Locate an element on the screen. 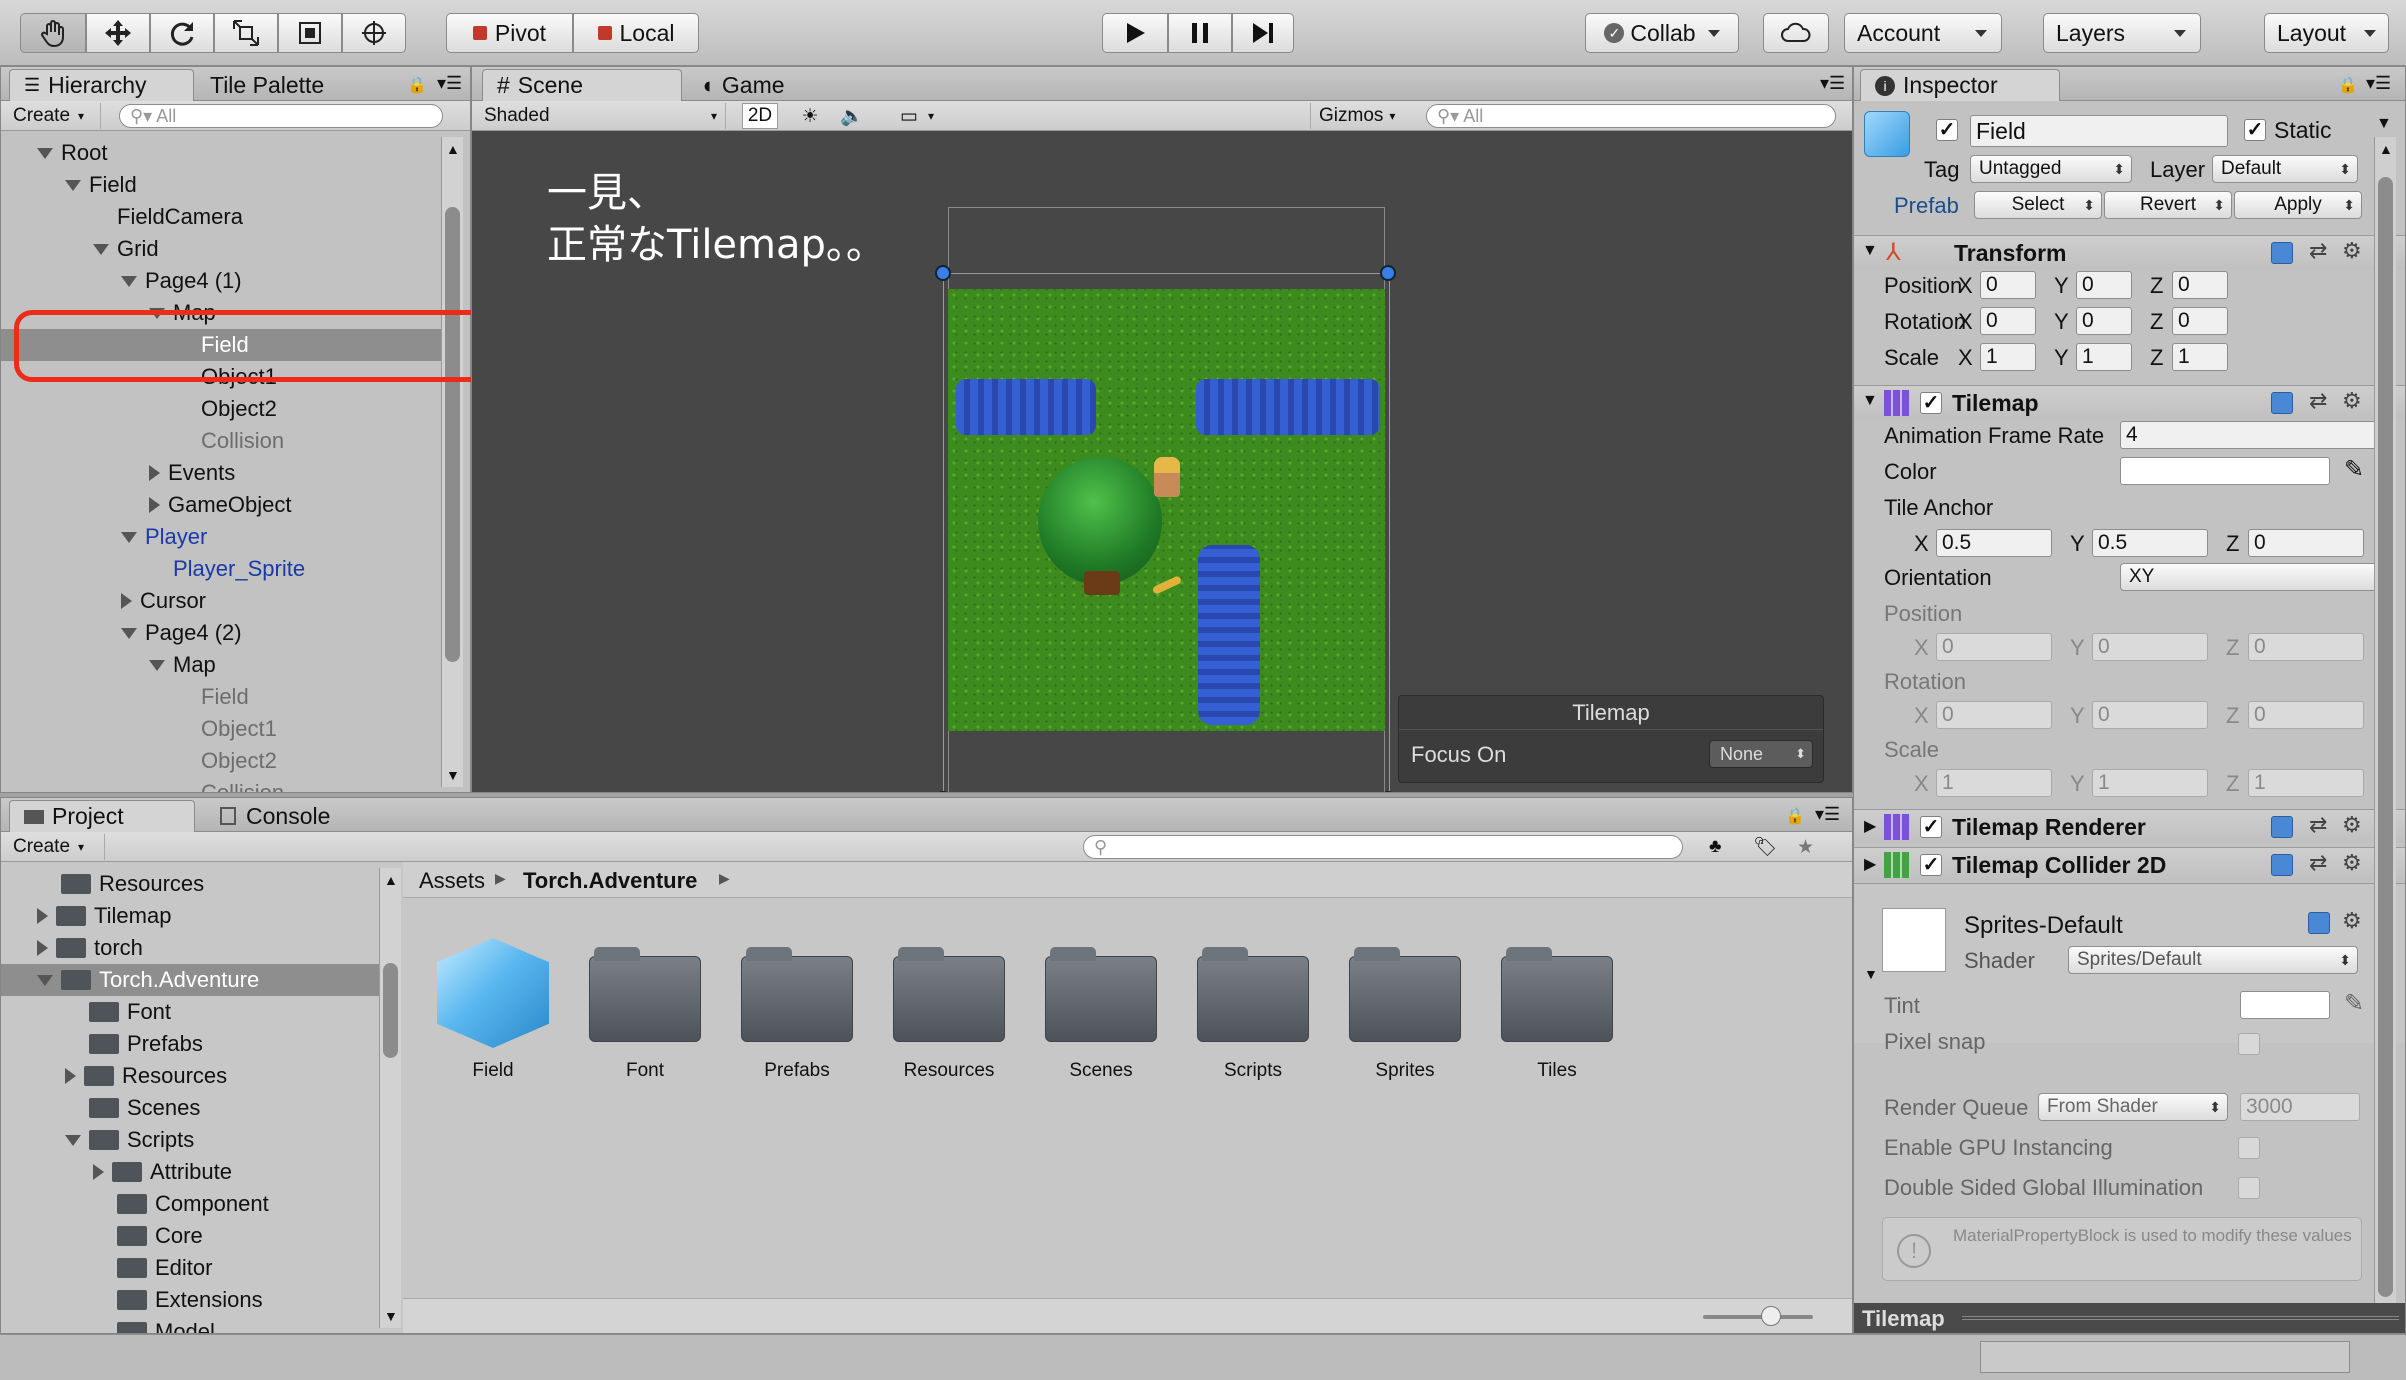 The width and height of the screenshot is (2406, 1380). static-checkbox: ✓ is located at coordinates (2255, 130).